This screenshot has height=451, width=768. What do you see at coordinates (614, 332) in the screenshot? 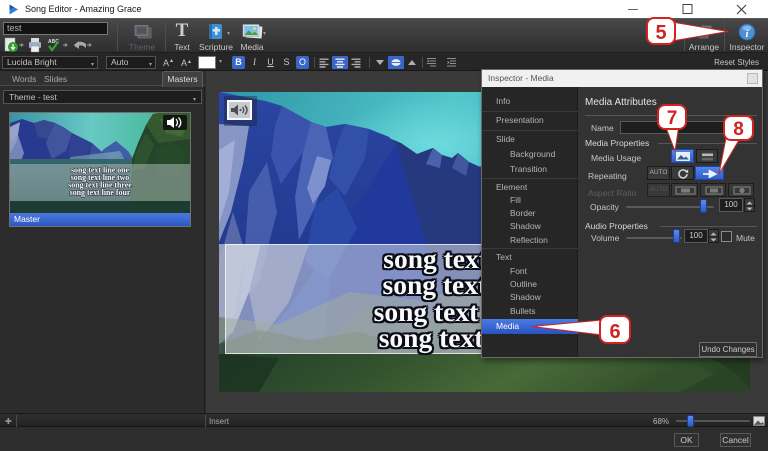
I see `svg-text: 6` at bounding box center [614, 332].